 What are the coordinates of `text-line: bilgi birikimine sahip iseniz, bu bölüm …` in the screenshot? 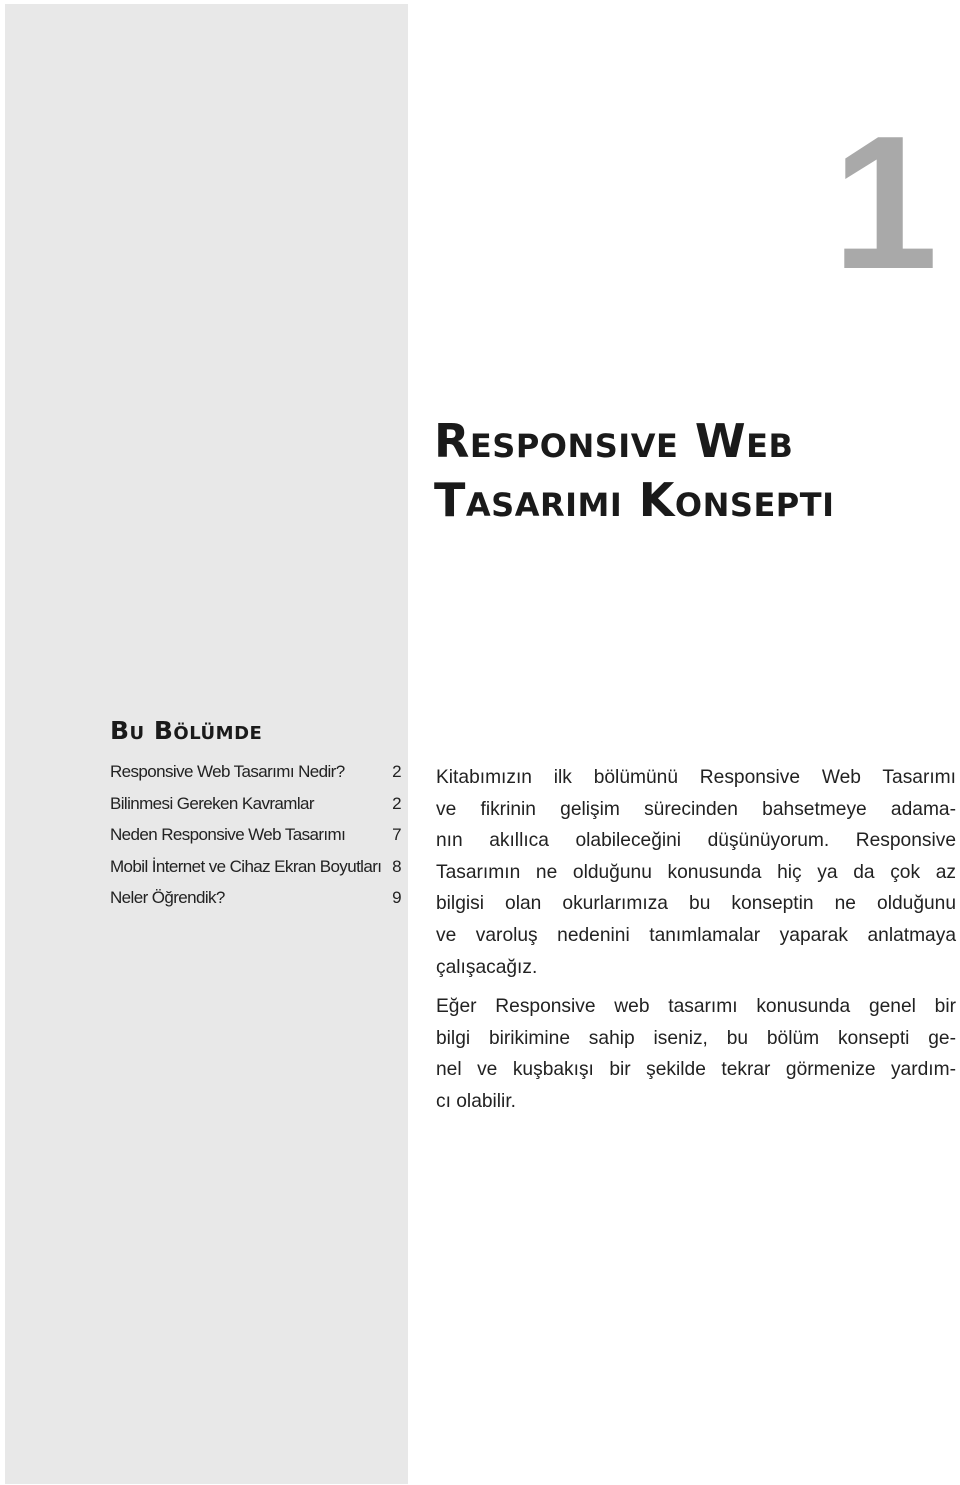 It's located at (696, 1038).